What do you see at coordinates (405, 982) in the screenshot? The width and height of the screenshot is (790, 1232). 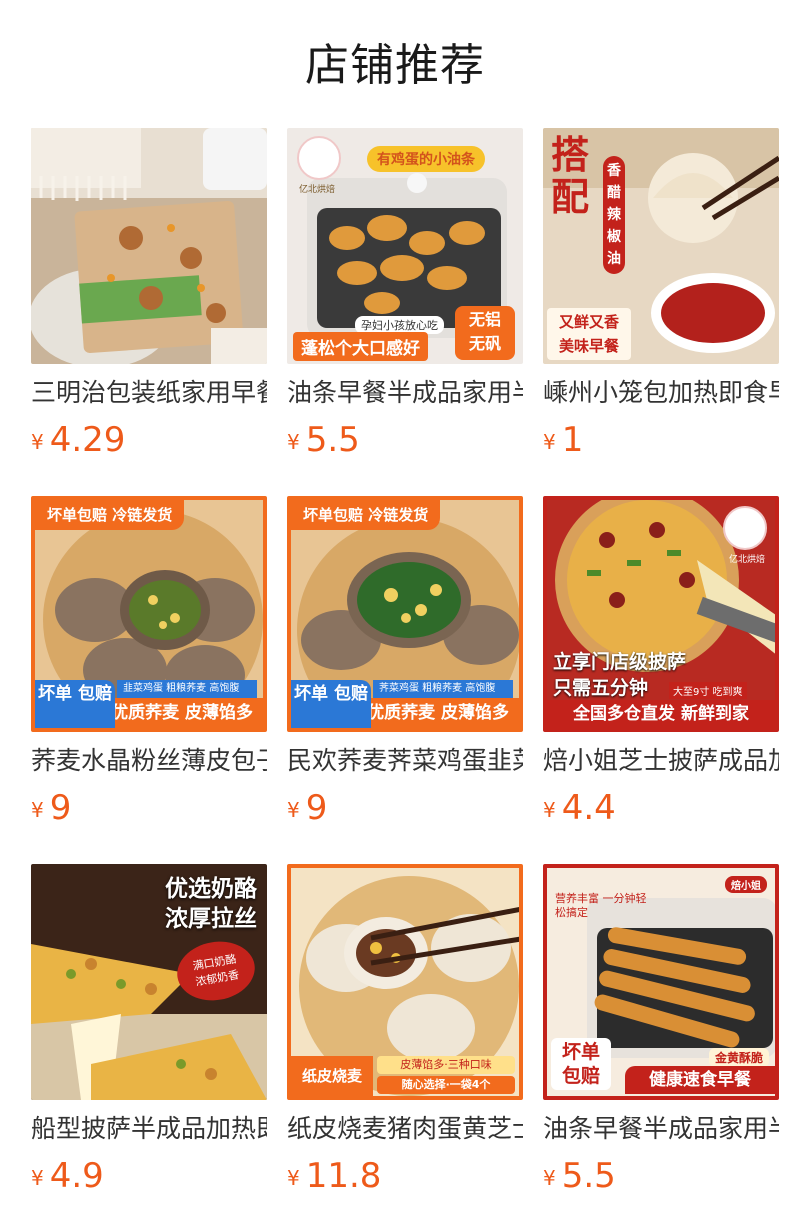 I see `product-image: 纸皮烧麦 皮薄馅多·三种口味 随心选择·一袋4个` at bounding box center [405, 982].